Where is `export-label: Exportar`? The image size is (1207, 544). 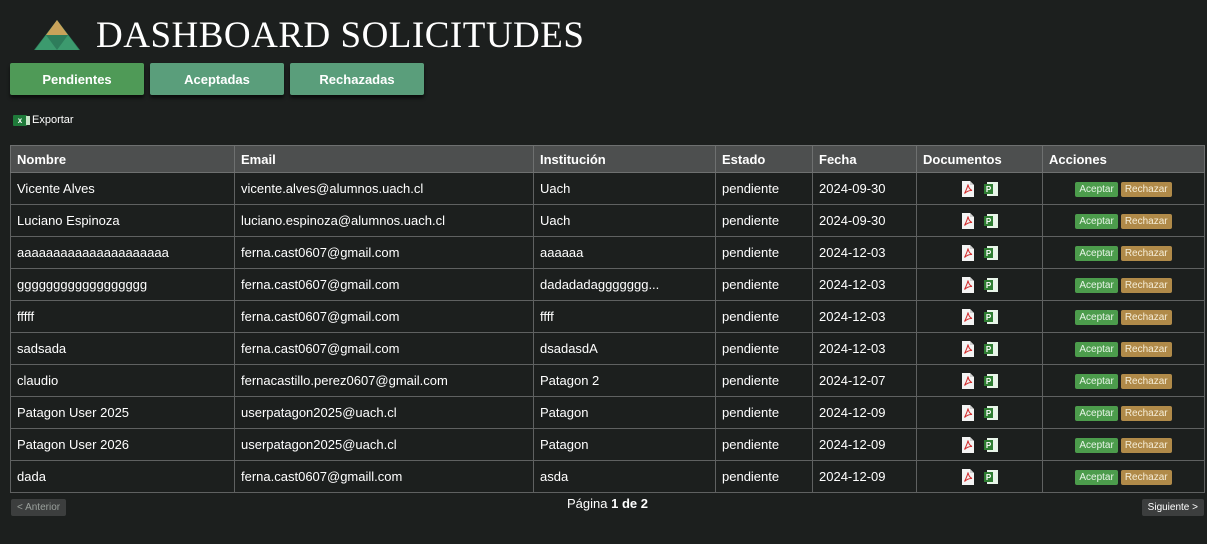 export-label: Exportar is located at coordinates (53, 120).